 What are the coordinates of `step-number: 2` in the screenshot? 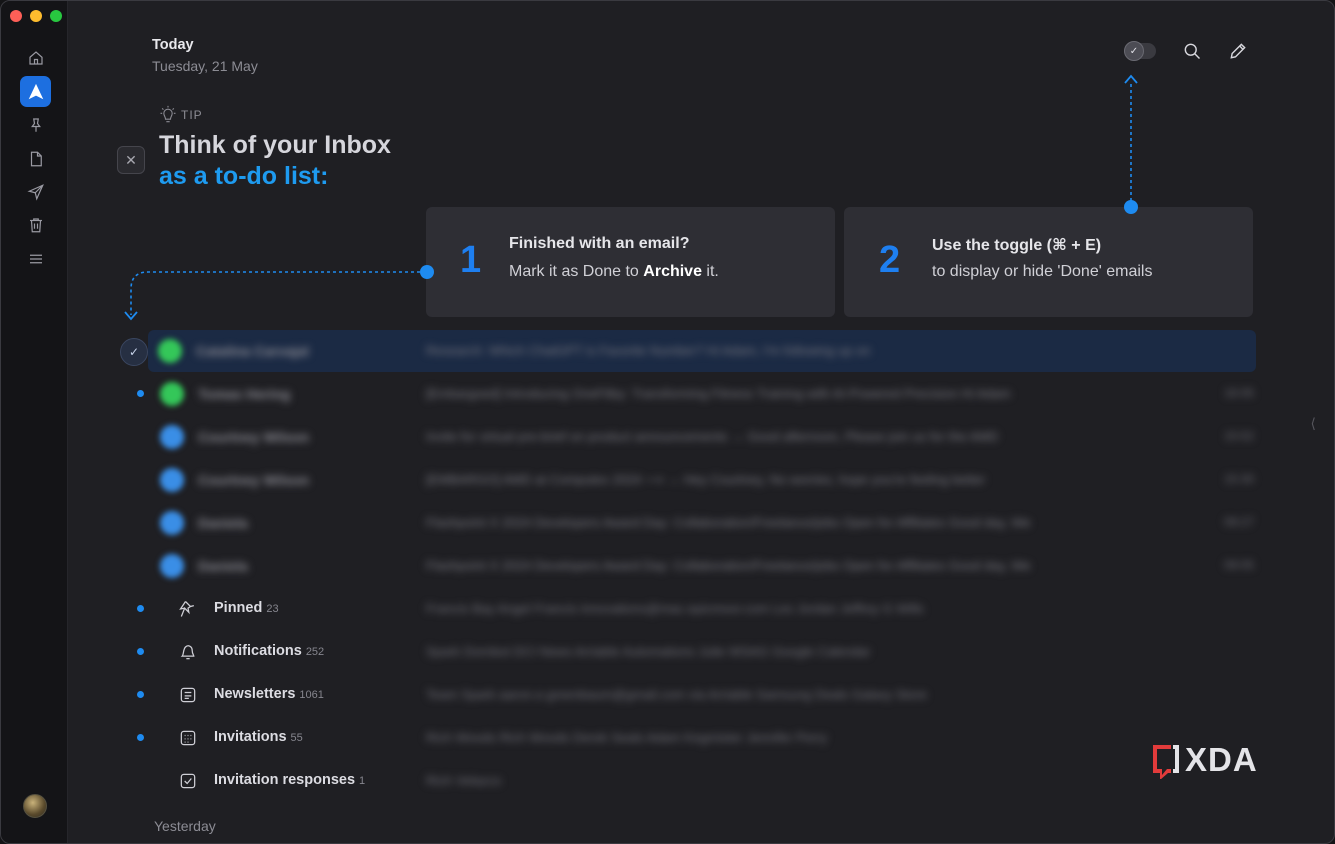 It's located at (890, 260).